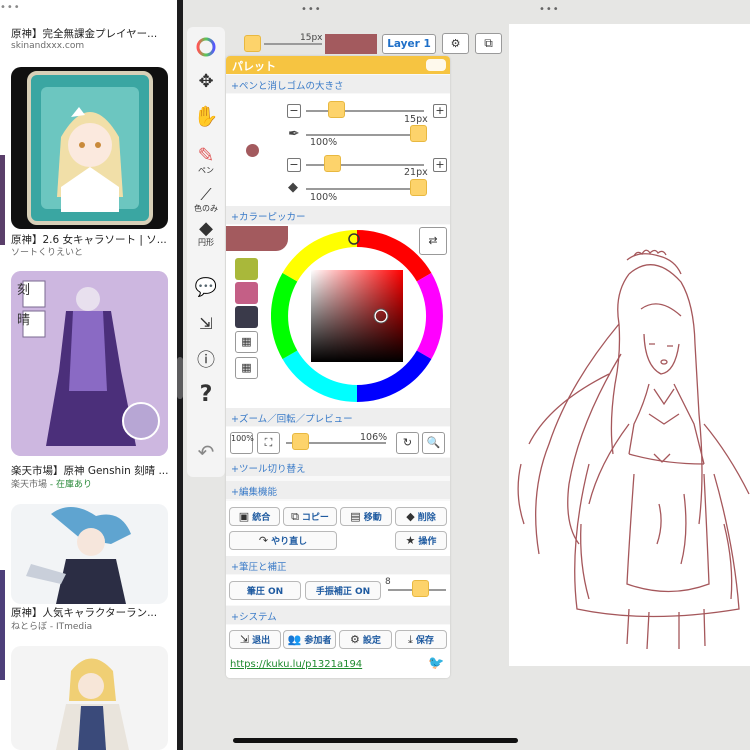 The width and height of the screenshot is (750, 750). I want to click on pen-size-minus-button: −, so click(294, 111).